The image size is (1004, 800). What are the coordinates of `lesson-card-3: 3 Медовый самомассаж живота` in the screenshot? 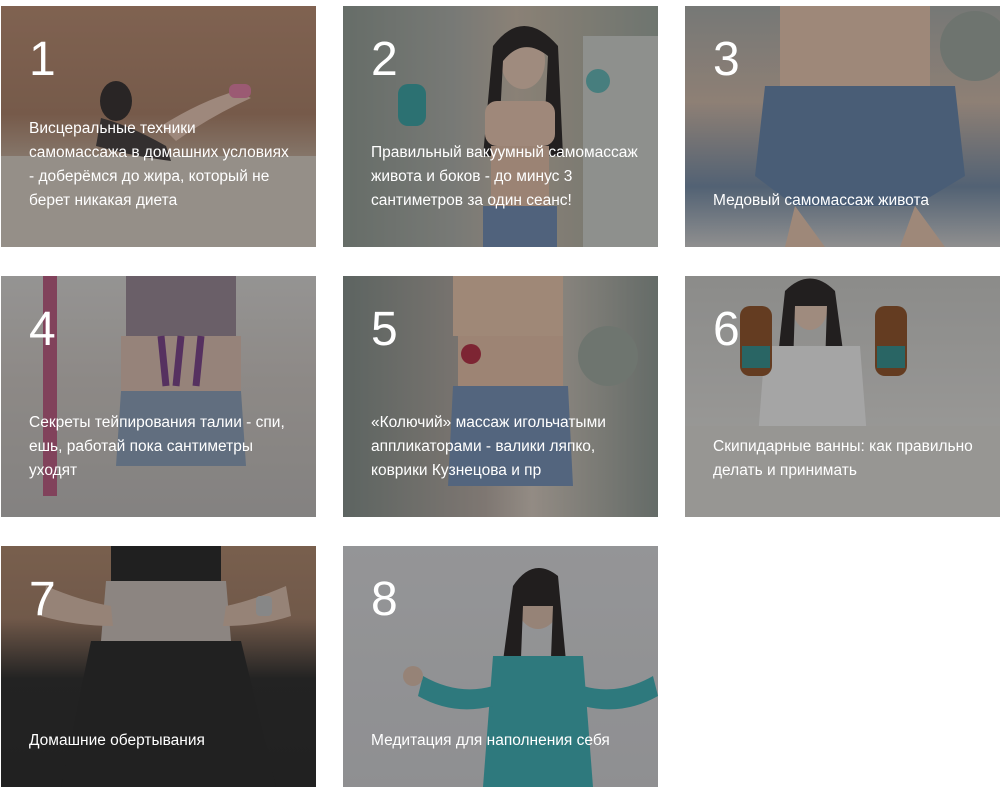 It's located at (842, 126).